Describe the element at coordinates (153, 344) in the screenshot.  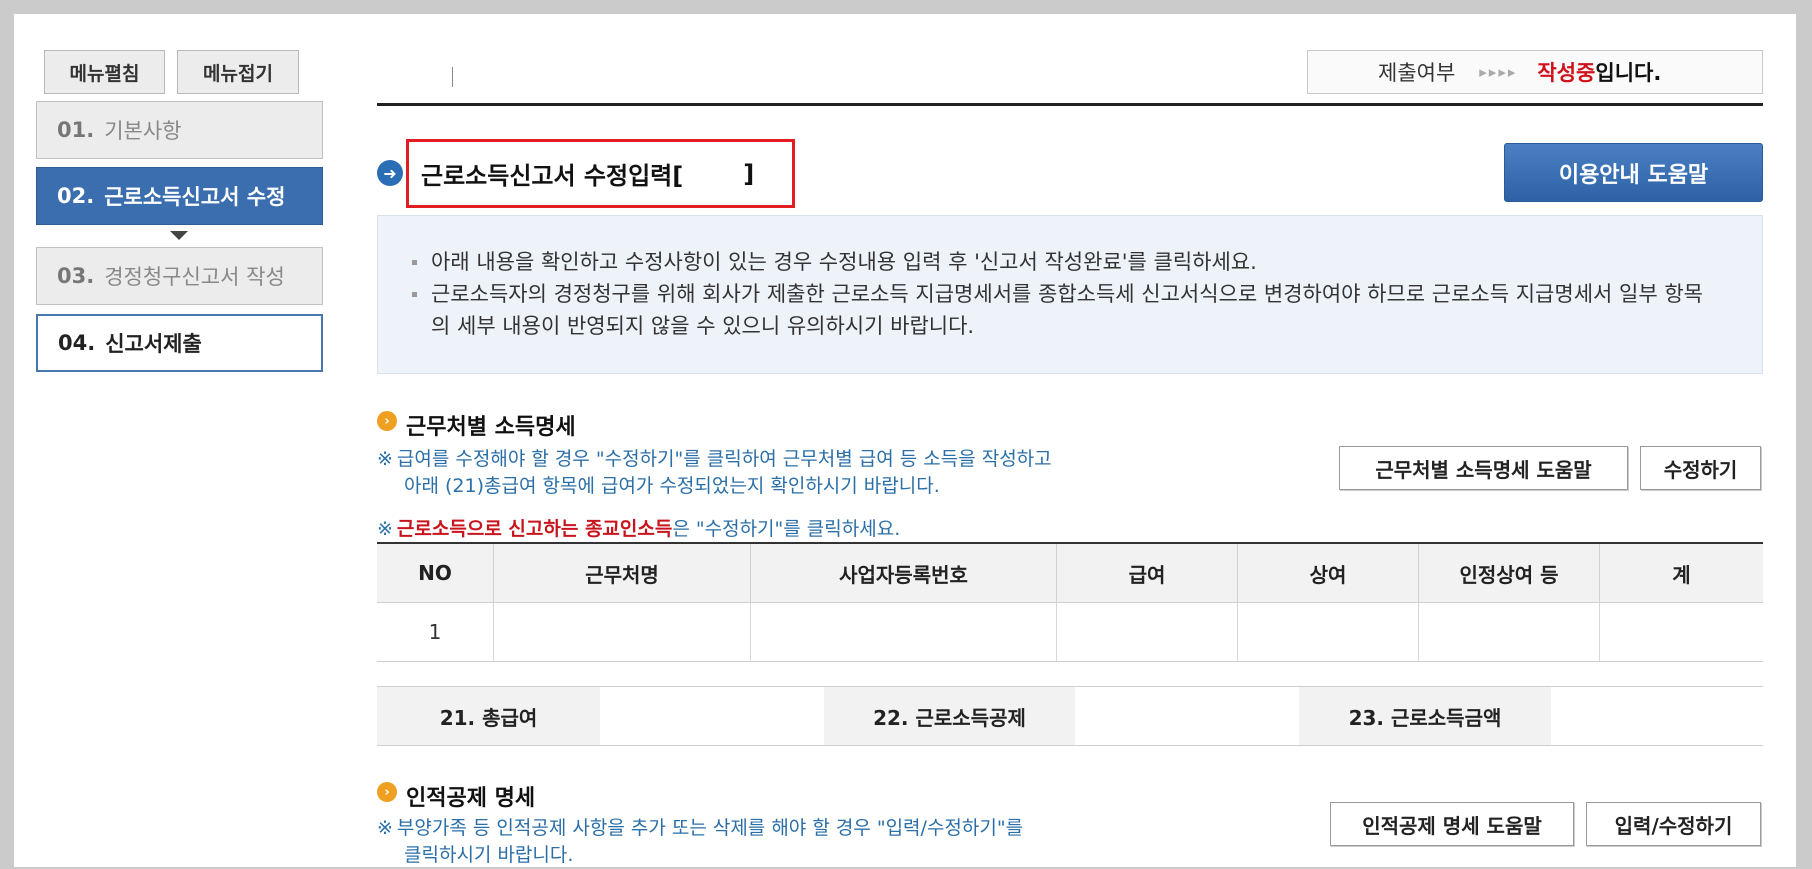
I see `step-label: 신고서제출` at that location.